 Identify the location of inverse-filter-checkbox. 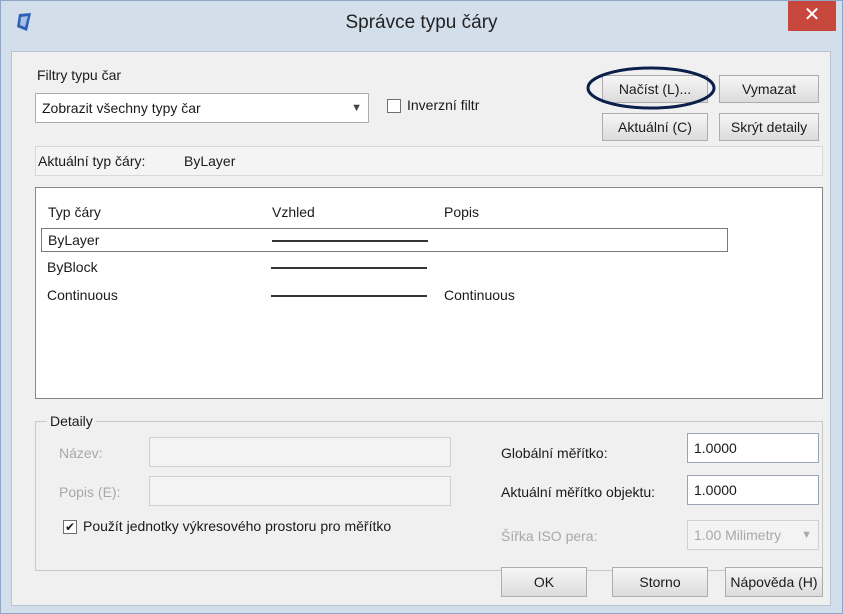
(394, 106).